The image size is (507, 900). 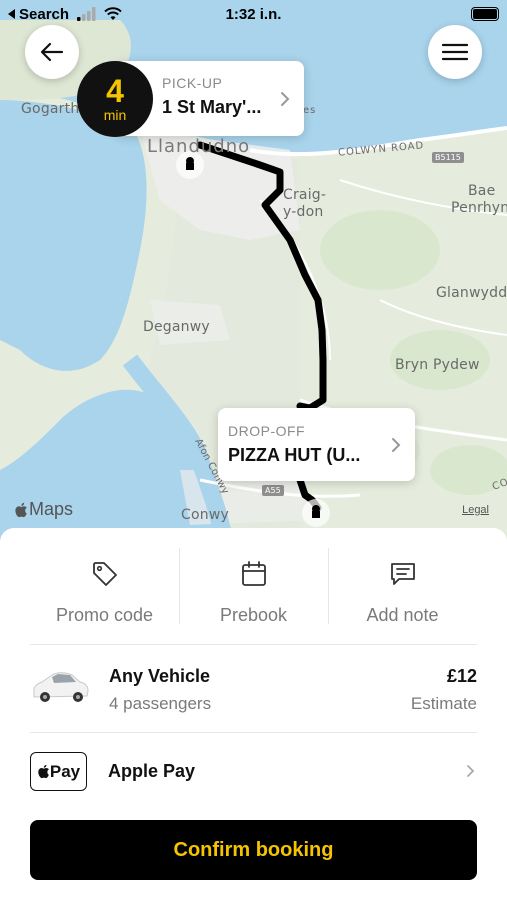 What do you see at coordinates (437, 365) in the screenshot?
I see `map-label-bryn-pydew: Bryn Pydew` at bounding box center [437, 365].